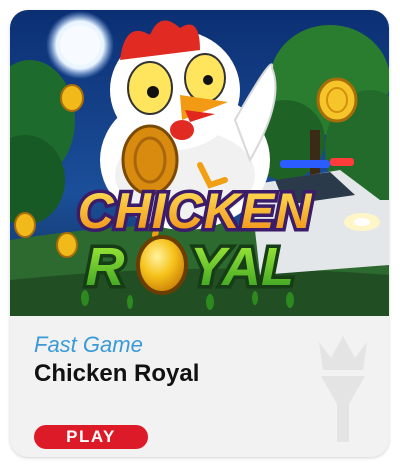  Describe the element at coordinates (117, 373) in the screenshot. I see `game-title: Chicken Royal` at that location.